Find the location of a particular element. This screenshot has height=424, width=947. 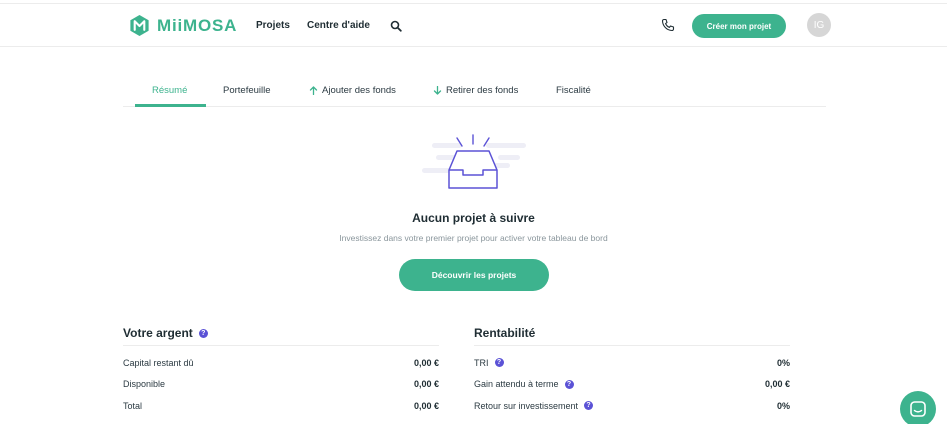

nav-link-centre-aide: Centre d'aide is located at coordinates (338, 25).